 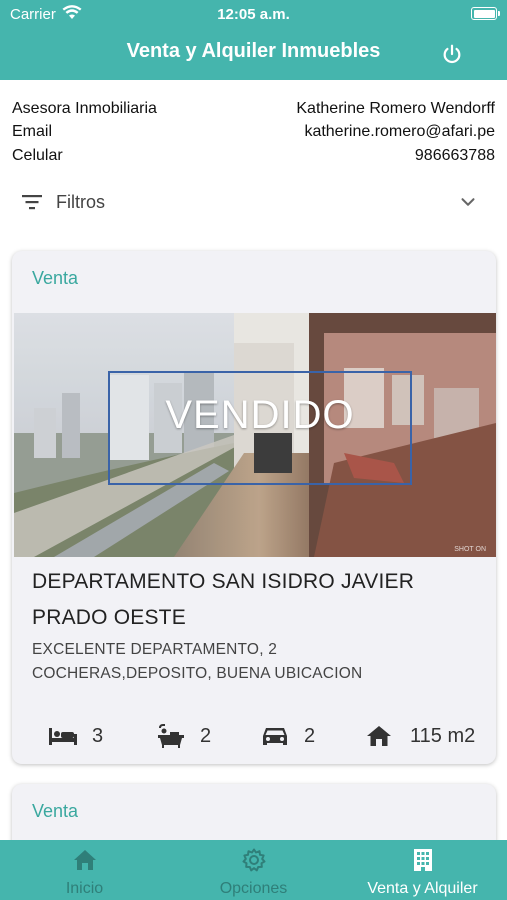 What do you see at coordinates (84, 888) in the screenshot?
I see `tab-inicio-label: Inicio` at bounding box center [84, 888].